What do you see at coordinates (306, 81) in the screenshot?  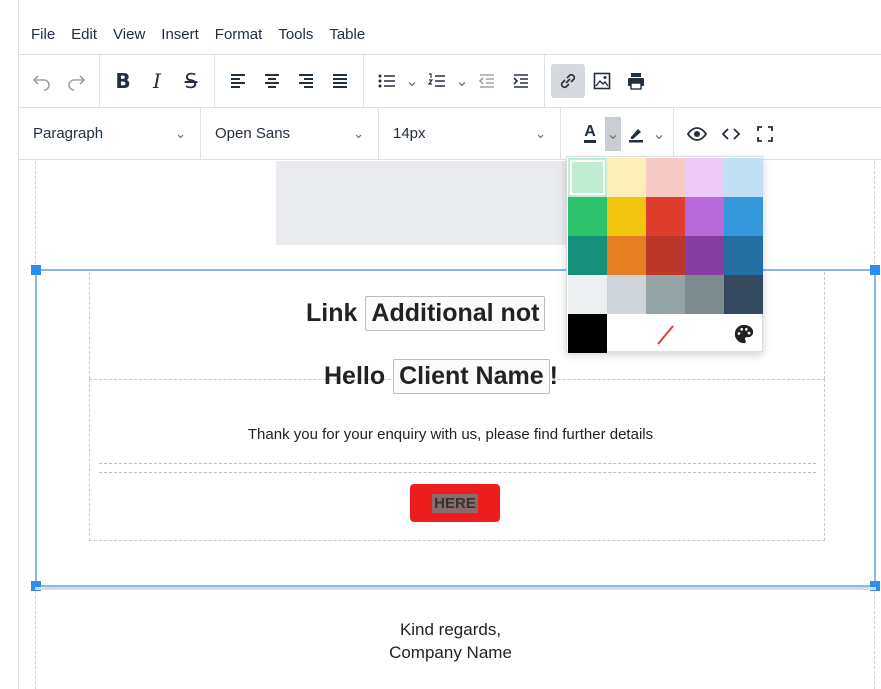 I see `align-right-button` at bounding box center [306, 81].